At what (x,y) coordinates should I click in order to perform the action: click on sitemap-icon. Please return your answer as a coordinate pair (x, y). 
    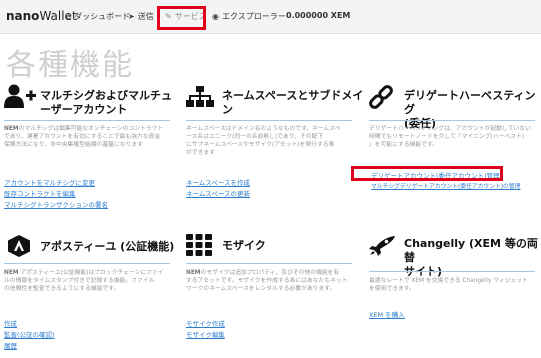
    Looking at the image, I should click on (200, 96).